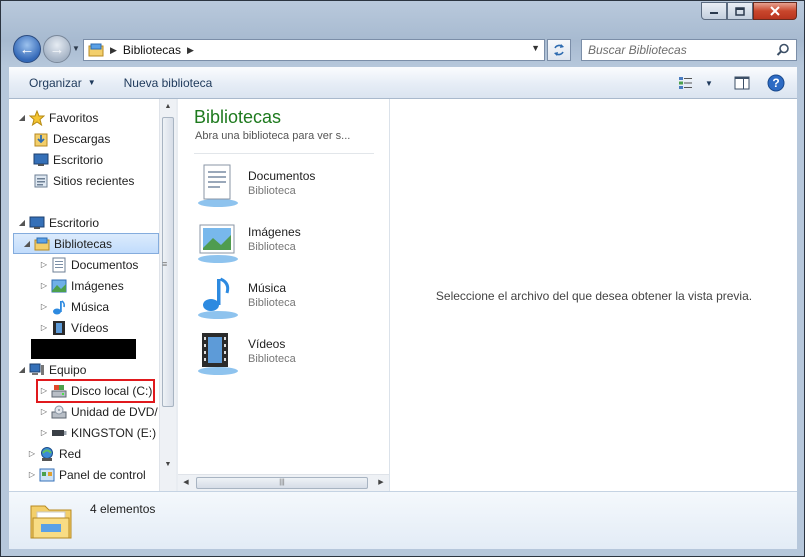 The width and height of the screenshot is (805, 557). Describe the element at coordinates (289, 352) in the screenshot. I see `library-item-videos: Vídeos Biblioteca` at that location.